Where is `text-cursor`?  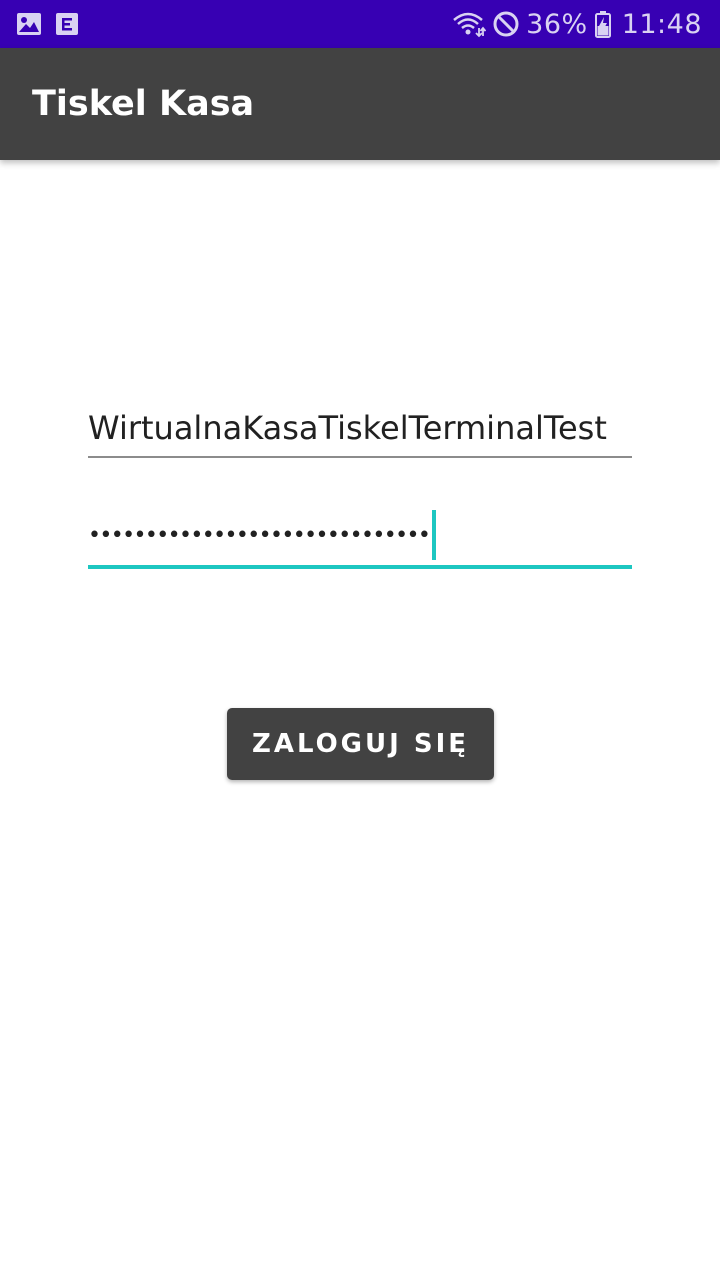 text-cursor is located at coordinates (434, 535).